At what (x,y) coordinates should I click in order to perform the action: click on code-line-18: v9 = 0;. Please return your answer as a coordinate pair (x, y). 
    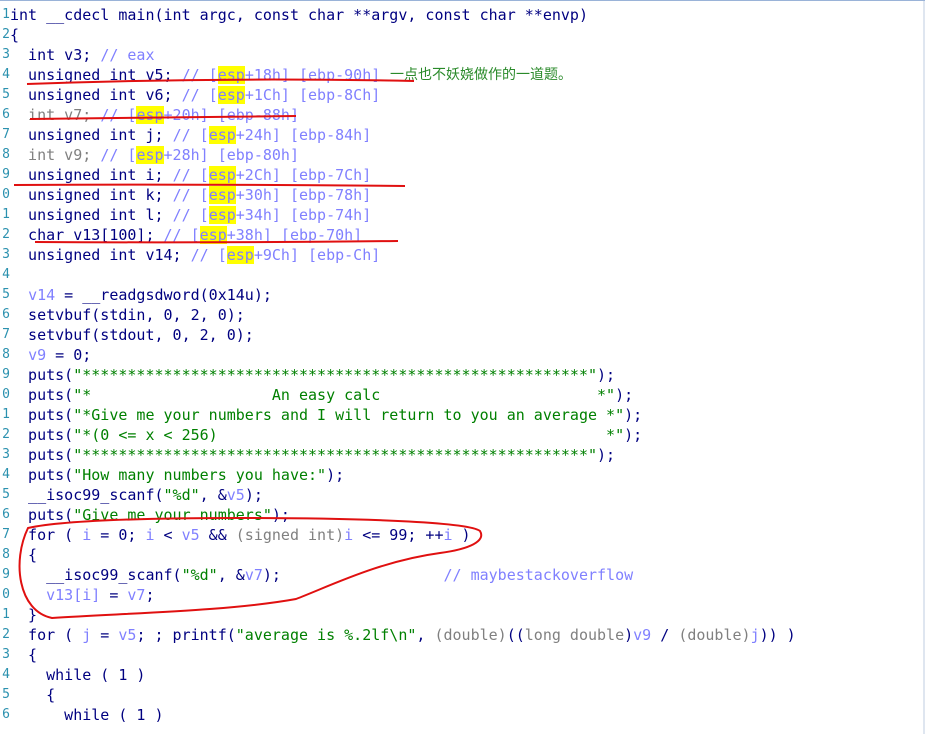
    Looking at the image, I should click on (50, 355).